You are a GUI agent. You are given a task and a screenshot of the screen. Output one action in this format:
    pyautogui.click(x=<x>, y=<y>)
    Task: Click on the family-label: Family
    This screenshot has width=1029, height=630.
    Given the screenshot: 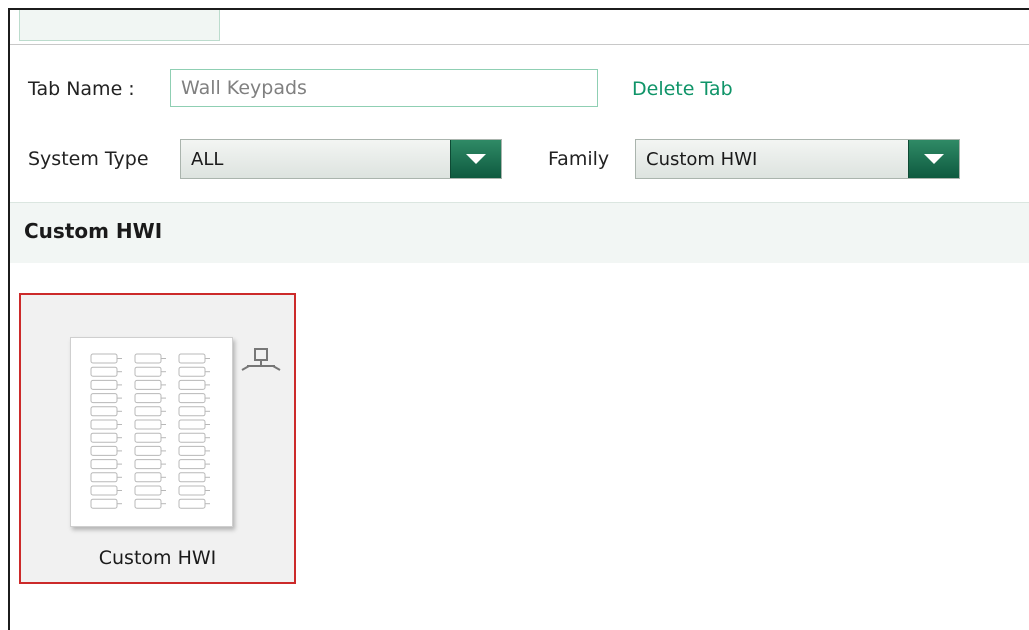 What is the action you would take?
    pyautogui.click(x=579, y=159)
    